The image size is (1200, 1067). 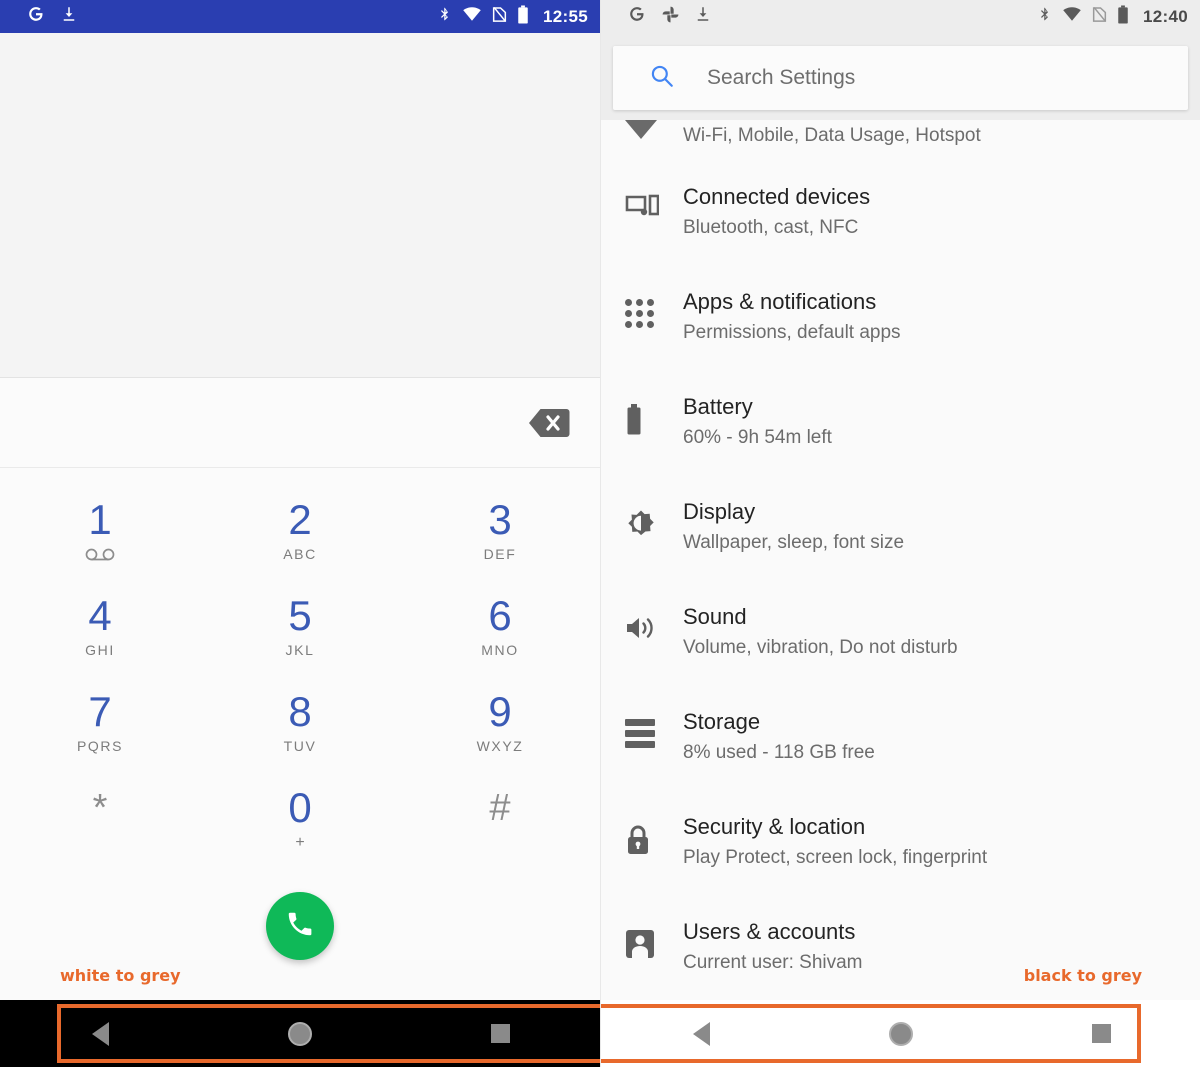 What do you see at coordinates (771, 227) in the screenshot?
I see `settings-item-subtitle: Bluetooth, cast, NFC` at bounding box center [771, 227].